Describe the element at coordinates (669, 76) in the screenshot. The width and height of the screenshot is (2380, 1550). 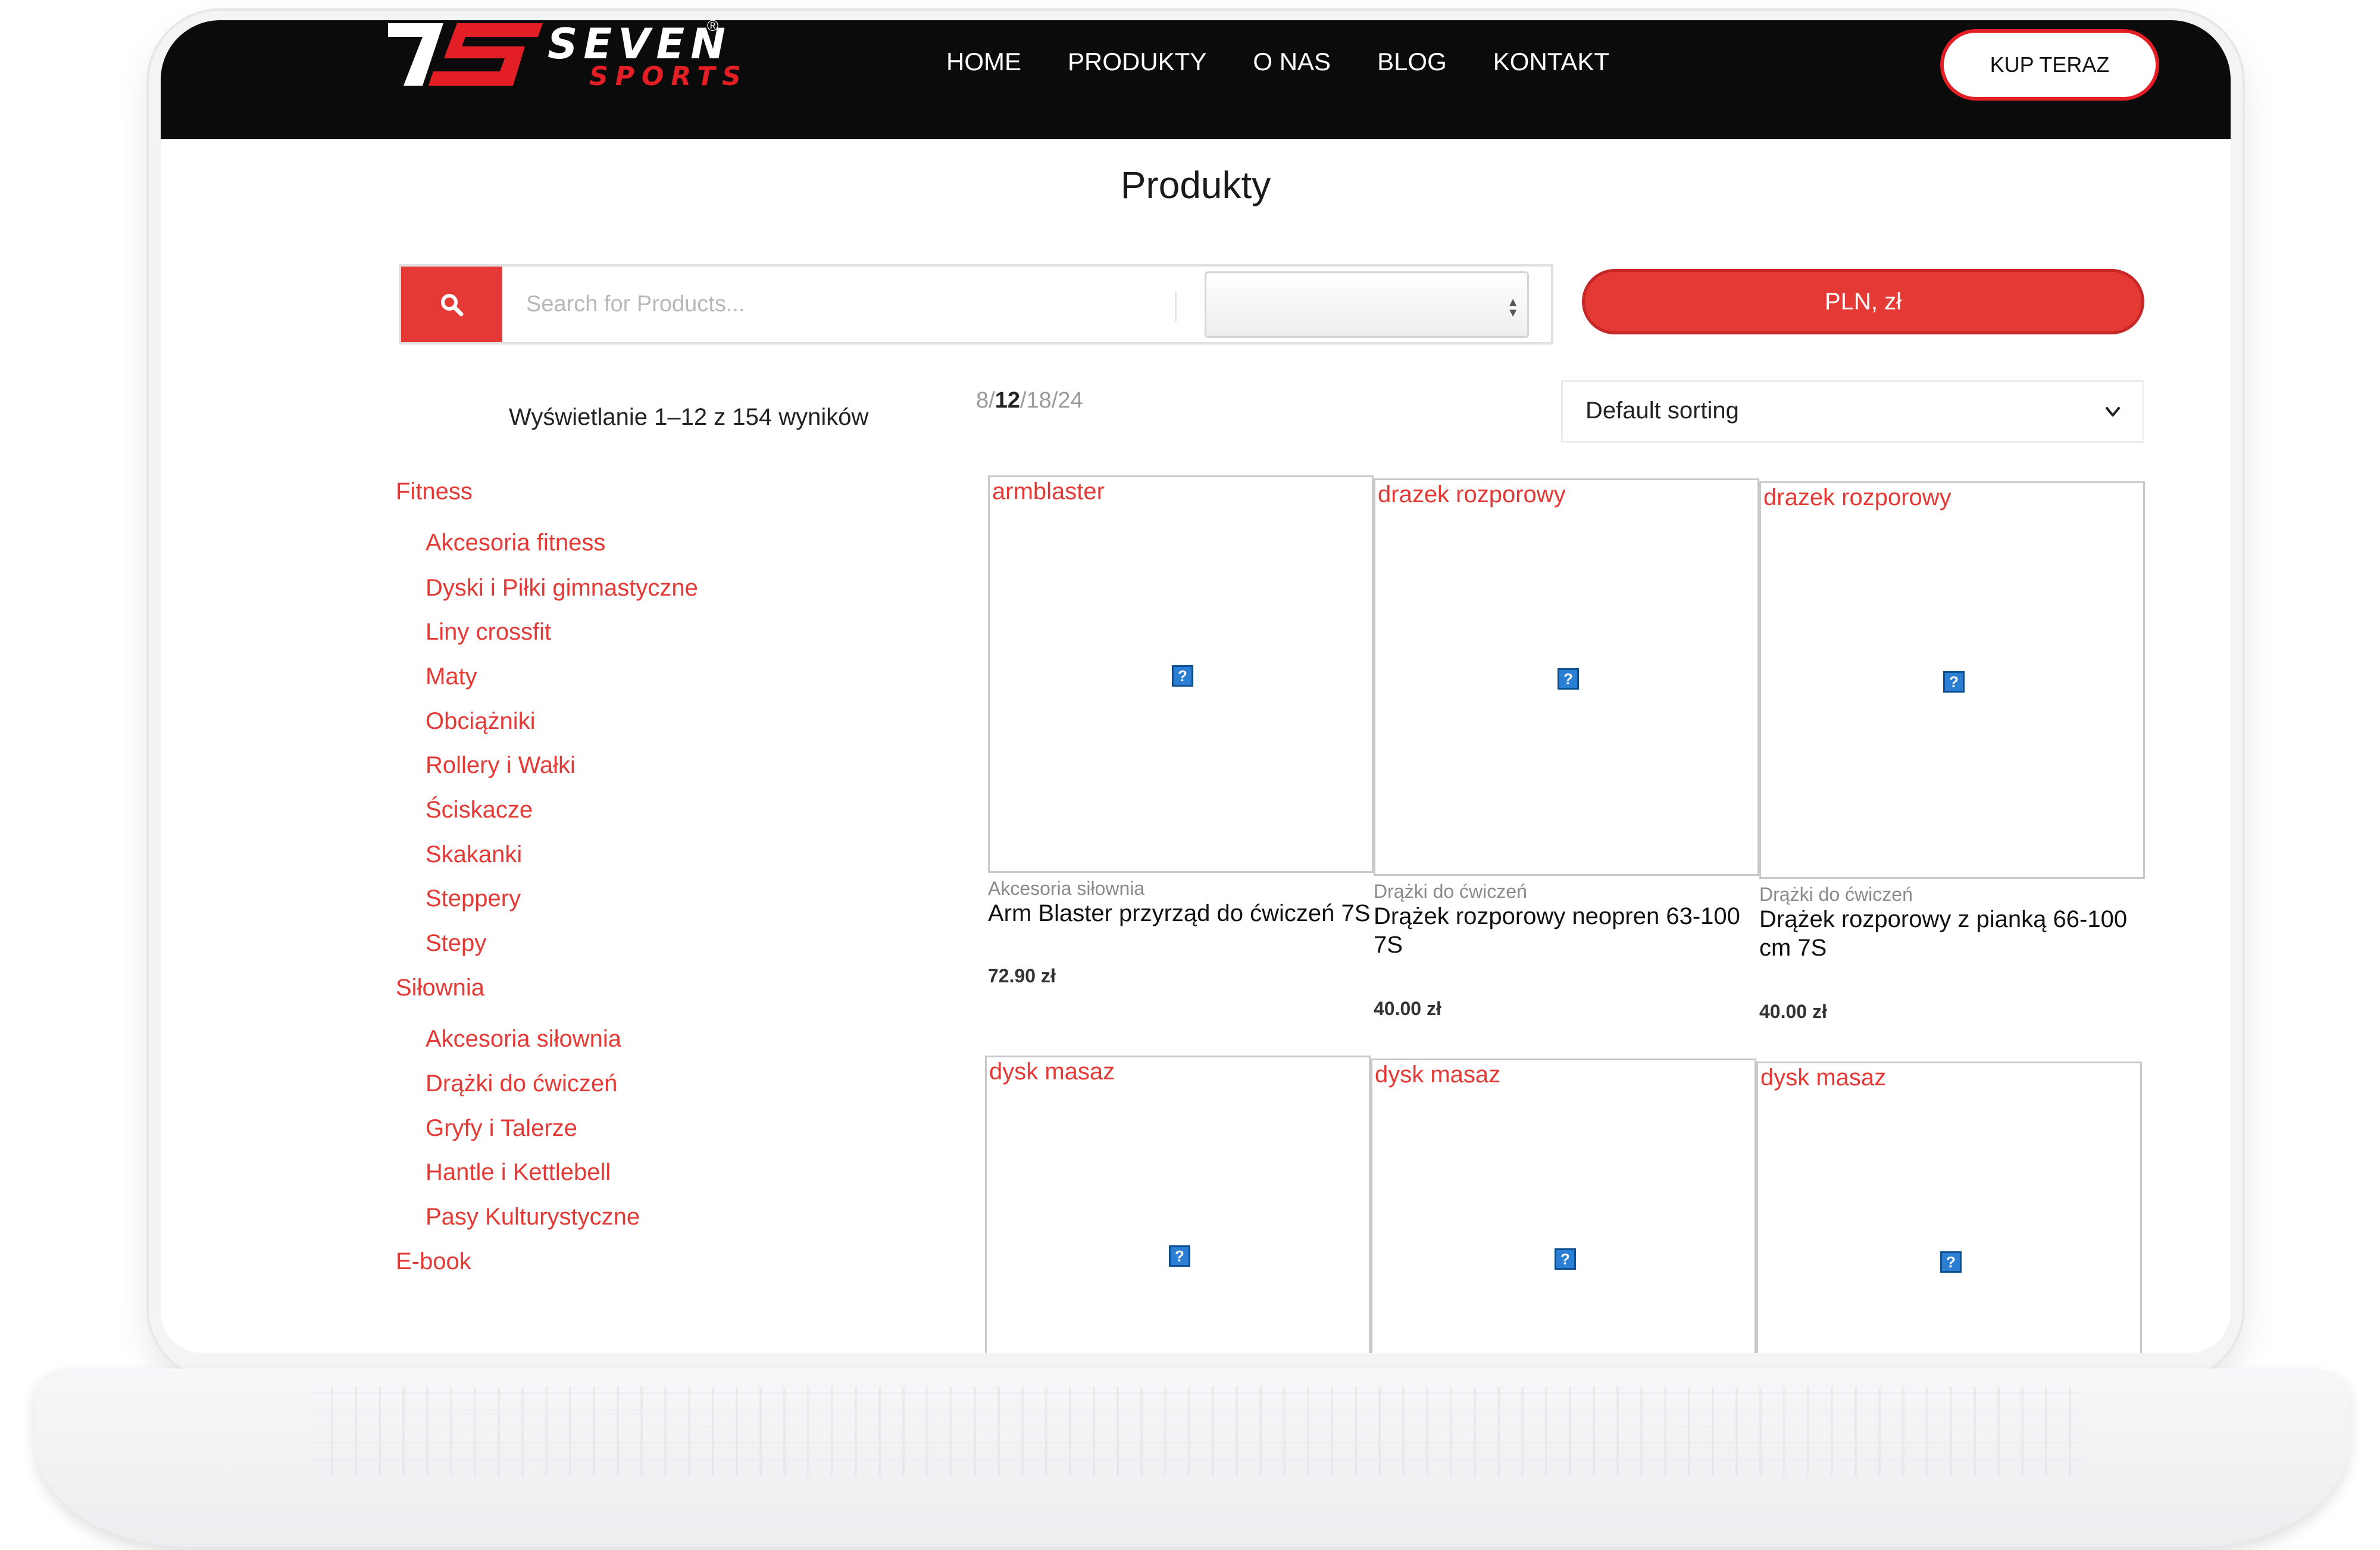
I see `logo-subtitle: SPORTS` at that location.